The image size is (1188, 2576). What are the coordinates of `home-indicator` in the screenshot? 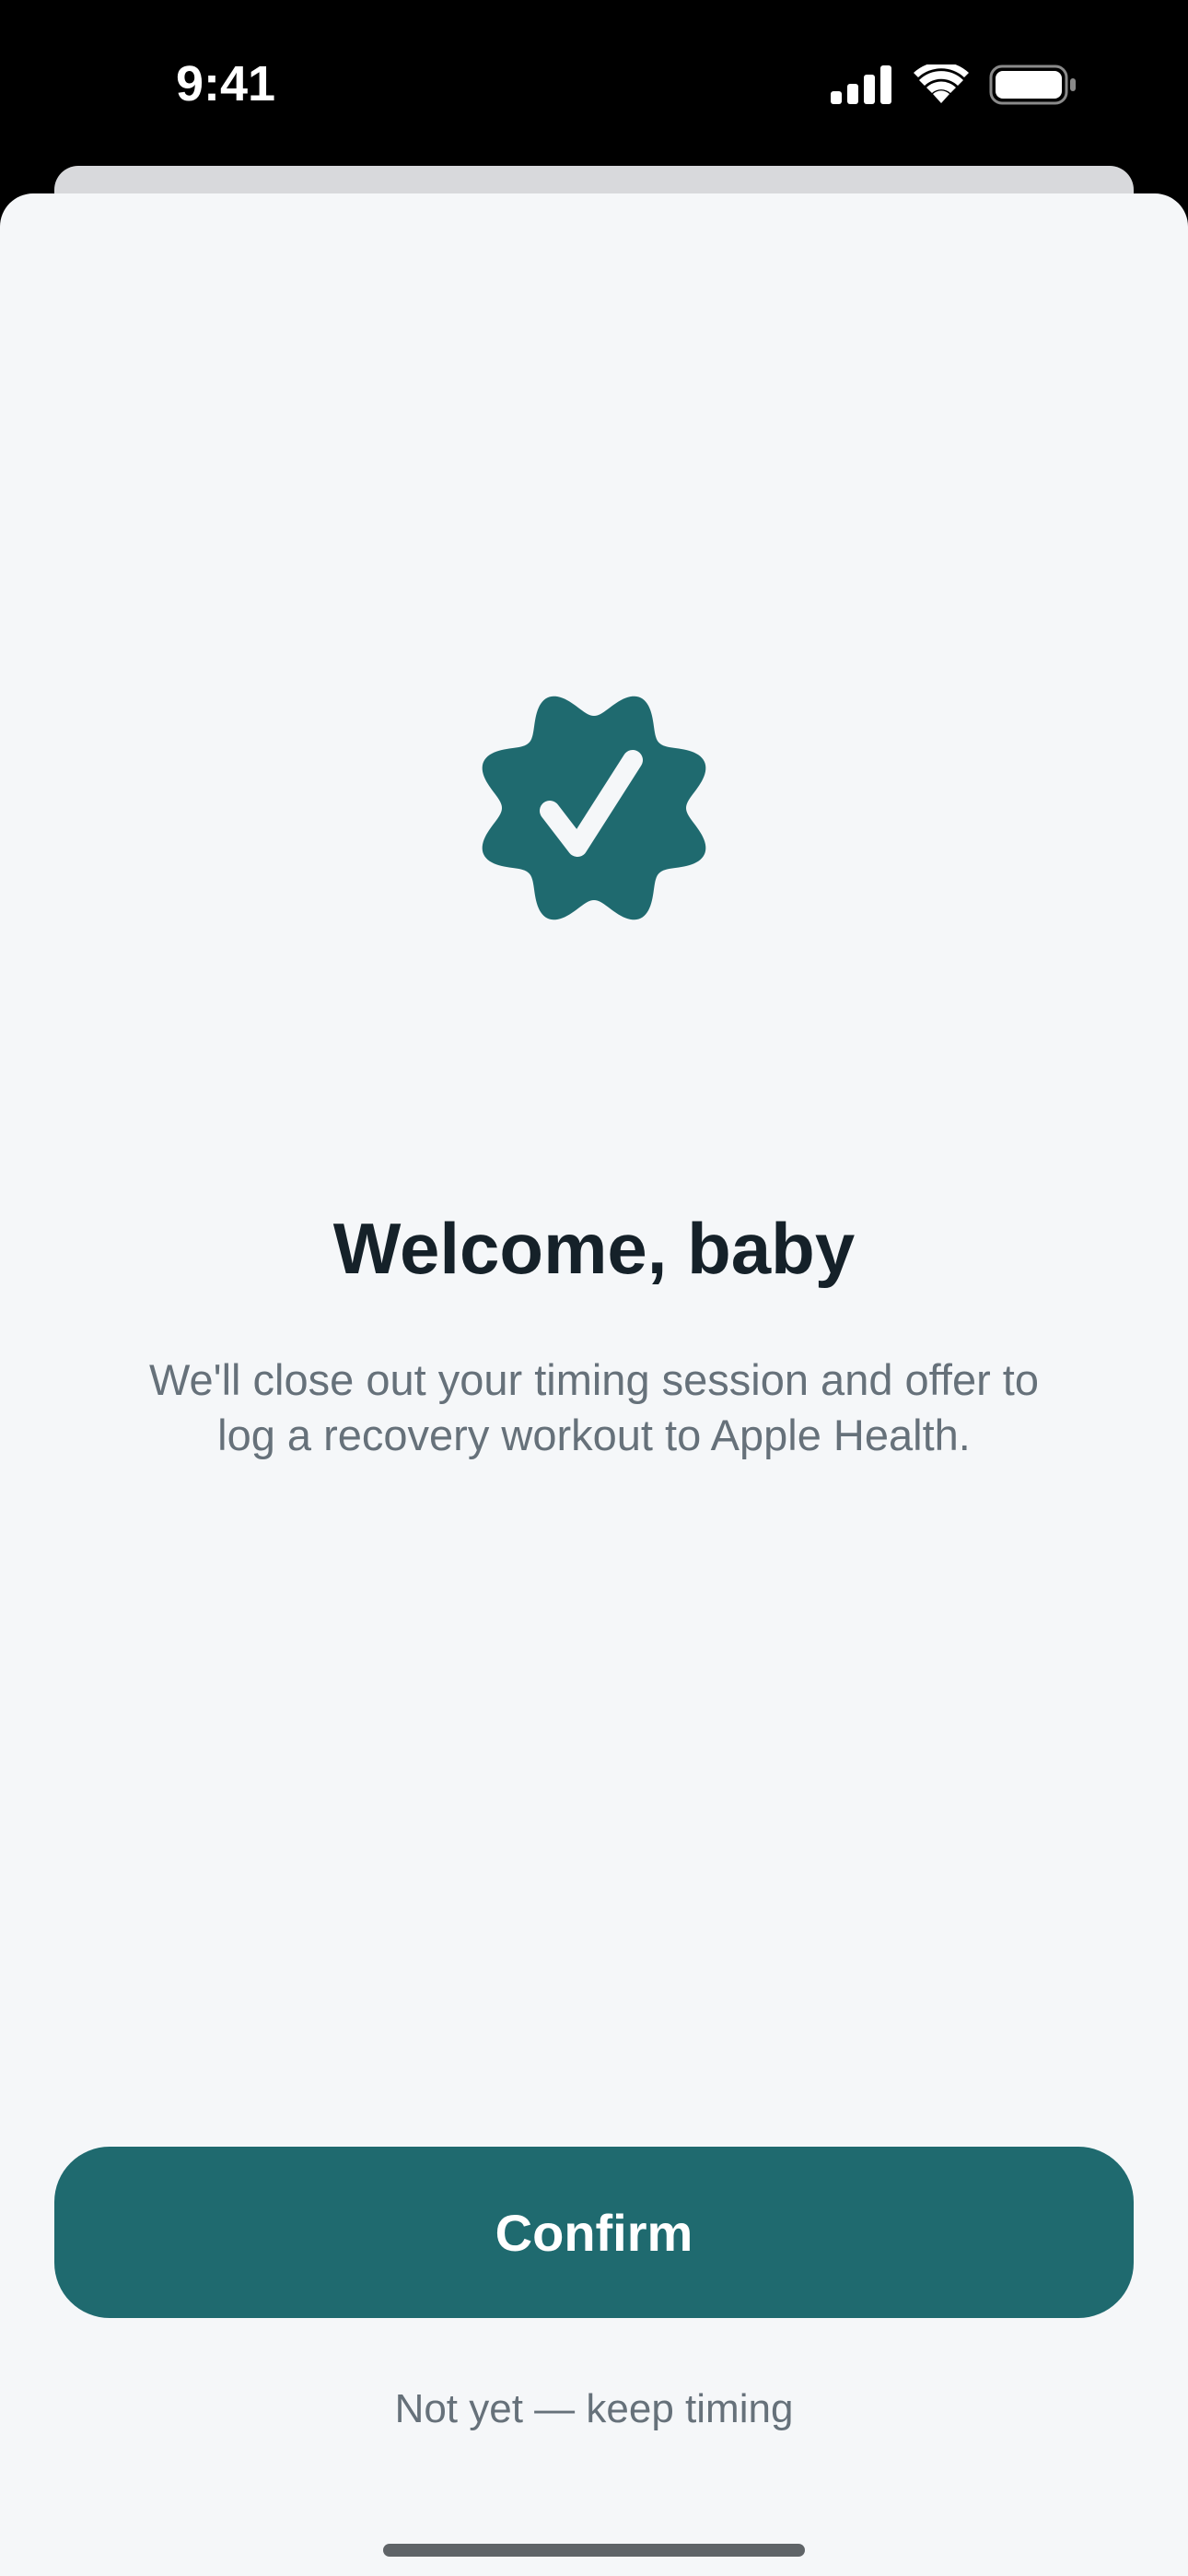 It's located at (594, 2550).